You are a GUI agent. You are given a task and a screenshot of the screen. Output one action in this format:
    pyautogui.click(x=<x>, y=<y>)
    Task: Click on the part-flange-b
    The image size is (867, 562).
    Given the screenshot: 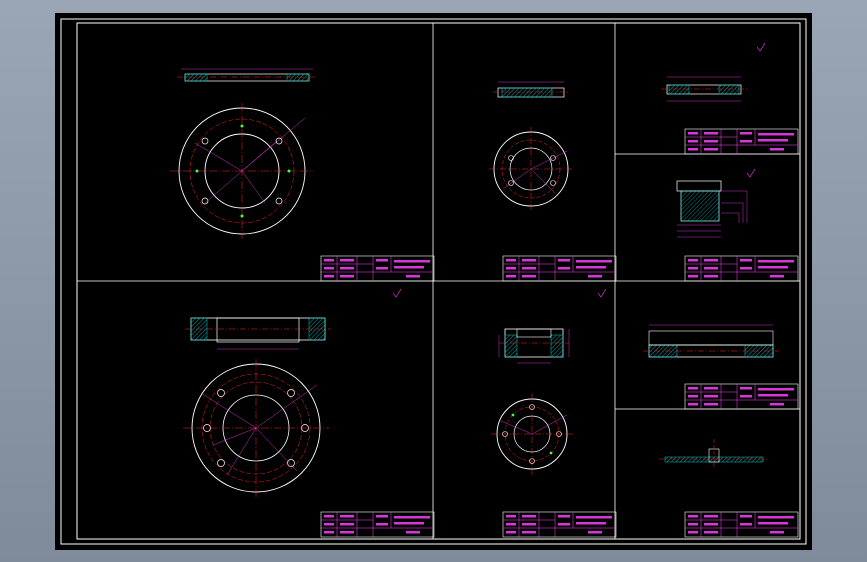 What is the action you would take?
    pyautogui.click(x=531, y=146)
    